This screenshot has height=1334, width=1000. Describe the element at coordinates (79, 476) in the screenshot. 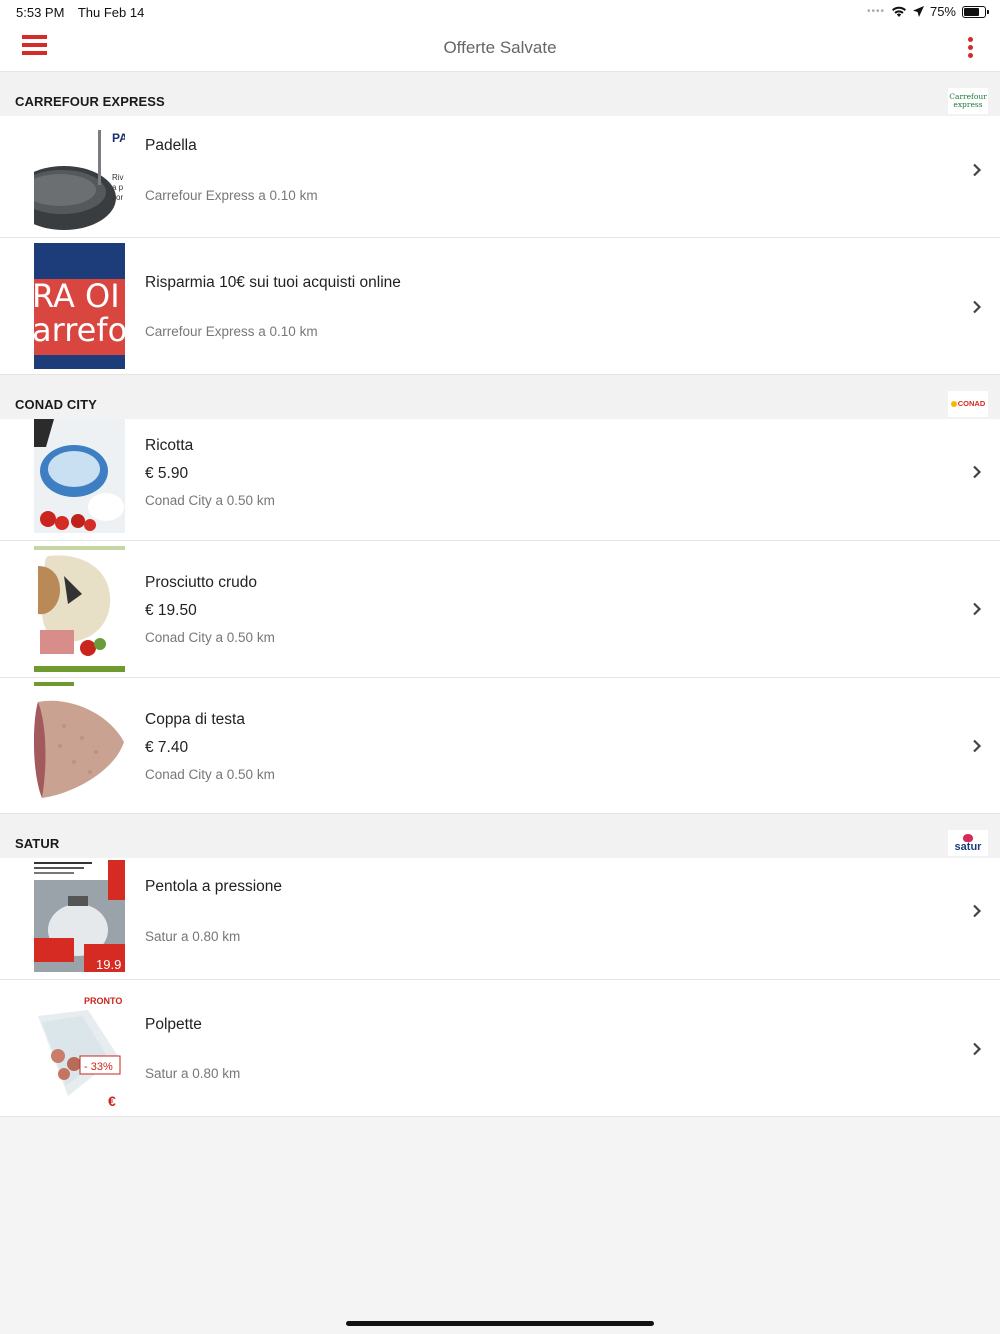

I see `product-image-ricotta` at that location.